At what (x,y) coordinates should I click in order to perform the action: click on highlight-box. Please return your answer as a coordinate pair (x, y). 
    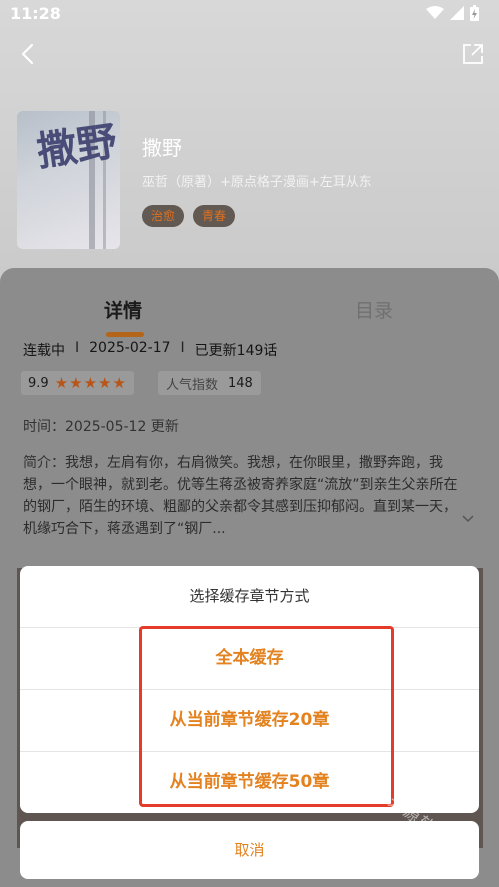
    Looking at the image, I should click on (266, 716).